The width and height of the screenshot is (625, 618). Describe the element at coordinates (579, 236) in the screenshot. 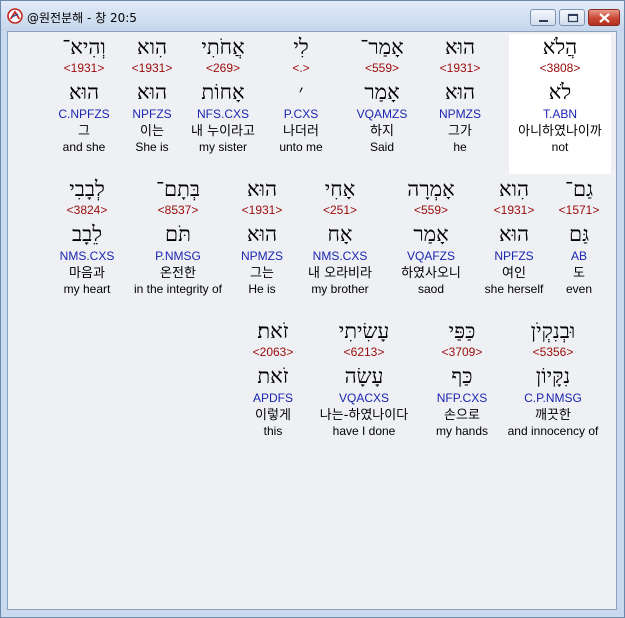

I see `word-cell: גַם־ <1571> גַּם AB 도 even` at that location.